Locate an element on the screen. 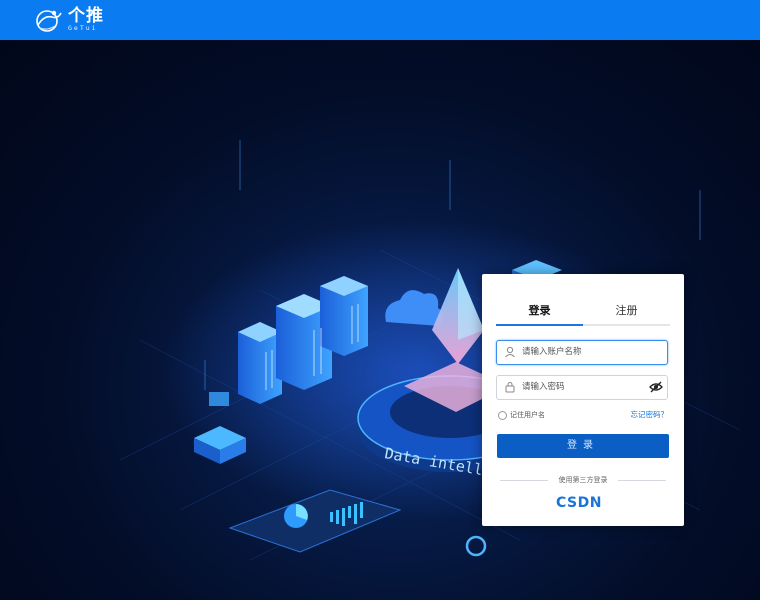  brand-text: 个推 GeTui is located at coordinates (86, 19).